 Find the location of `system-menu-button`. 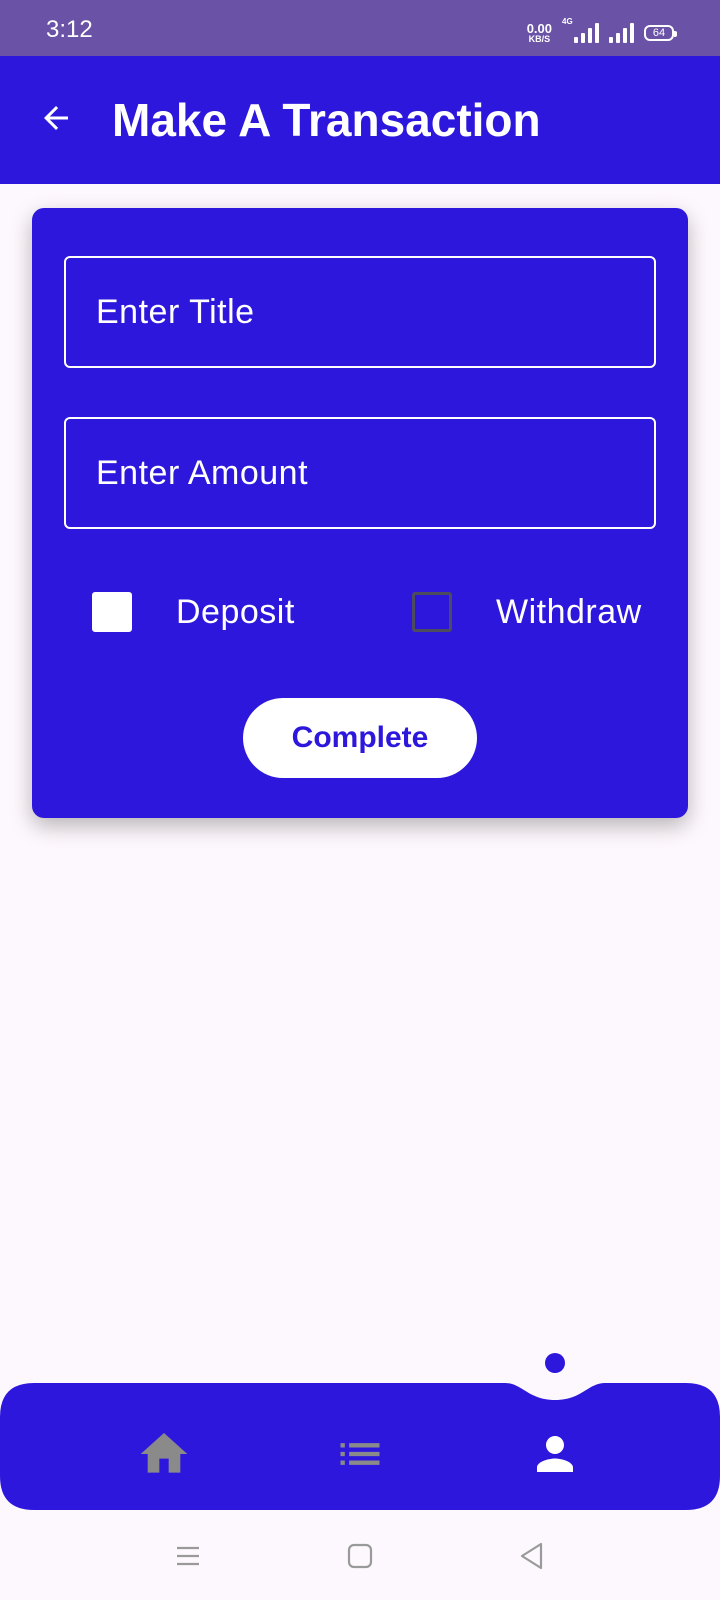

system-menu-button is located at coordinates (188, 1556).